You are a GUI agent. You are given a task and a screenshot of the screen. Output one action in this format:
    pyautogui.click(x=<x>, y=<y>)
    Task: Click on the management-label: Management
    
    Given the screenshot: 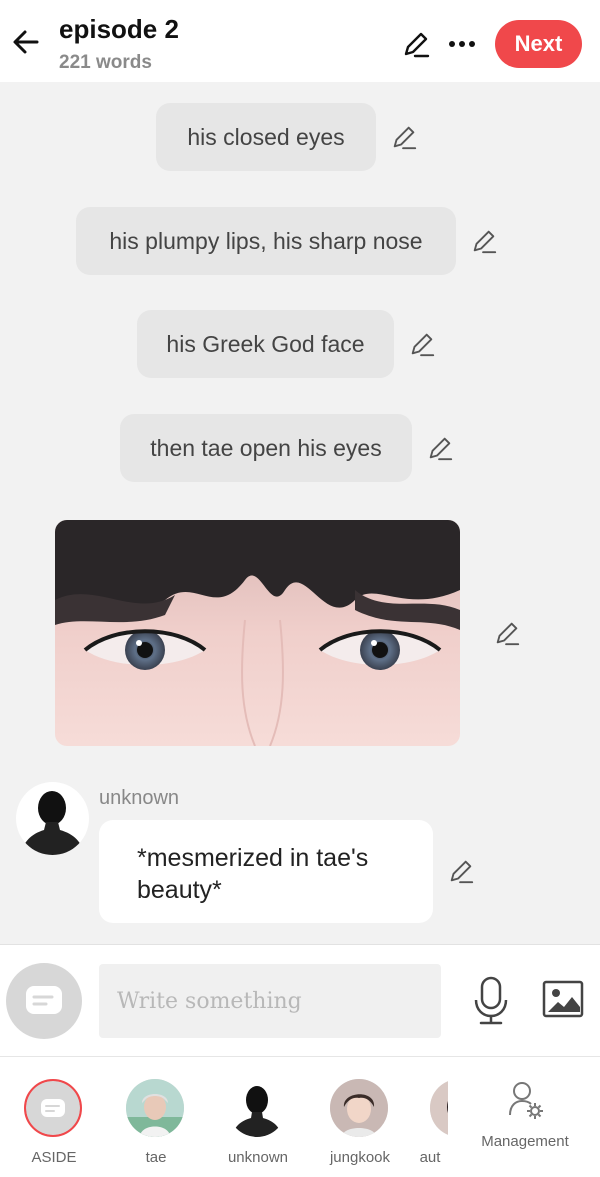 What is the action you would take?
    pyautogui.click(x=525, y=1141)
    